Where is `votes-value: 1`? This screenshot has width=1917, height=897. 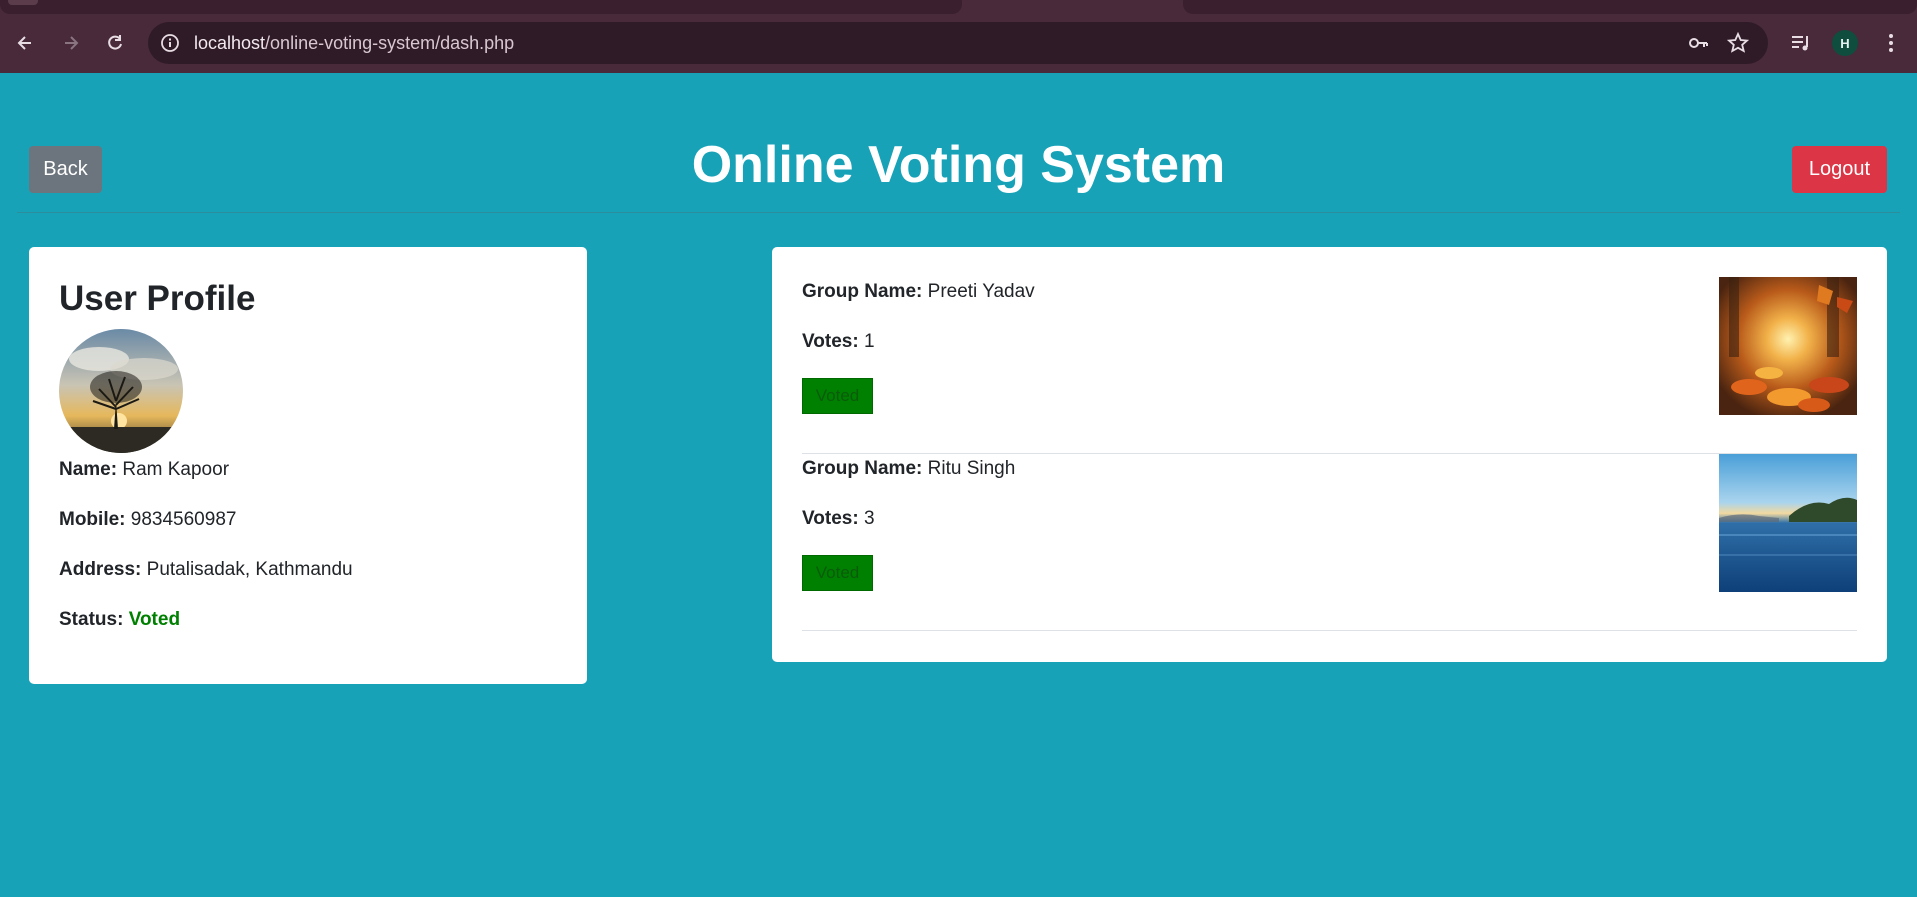
votes-value: 1 is located at coordinates (869, 341).